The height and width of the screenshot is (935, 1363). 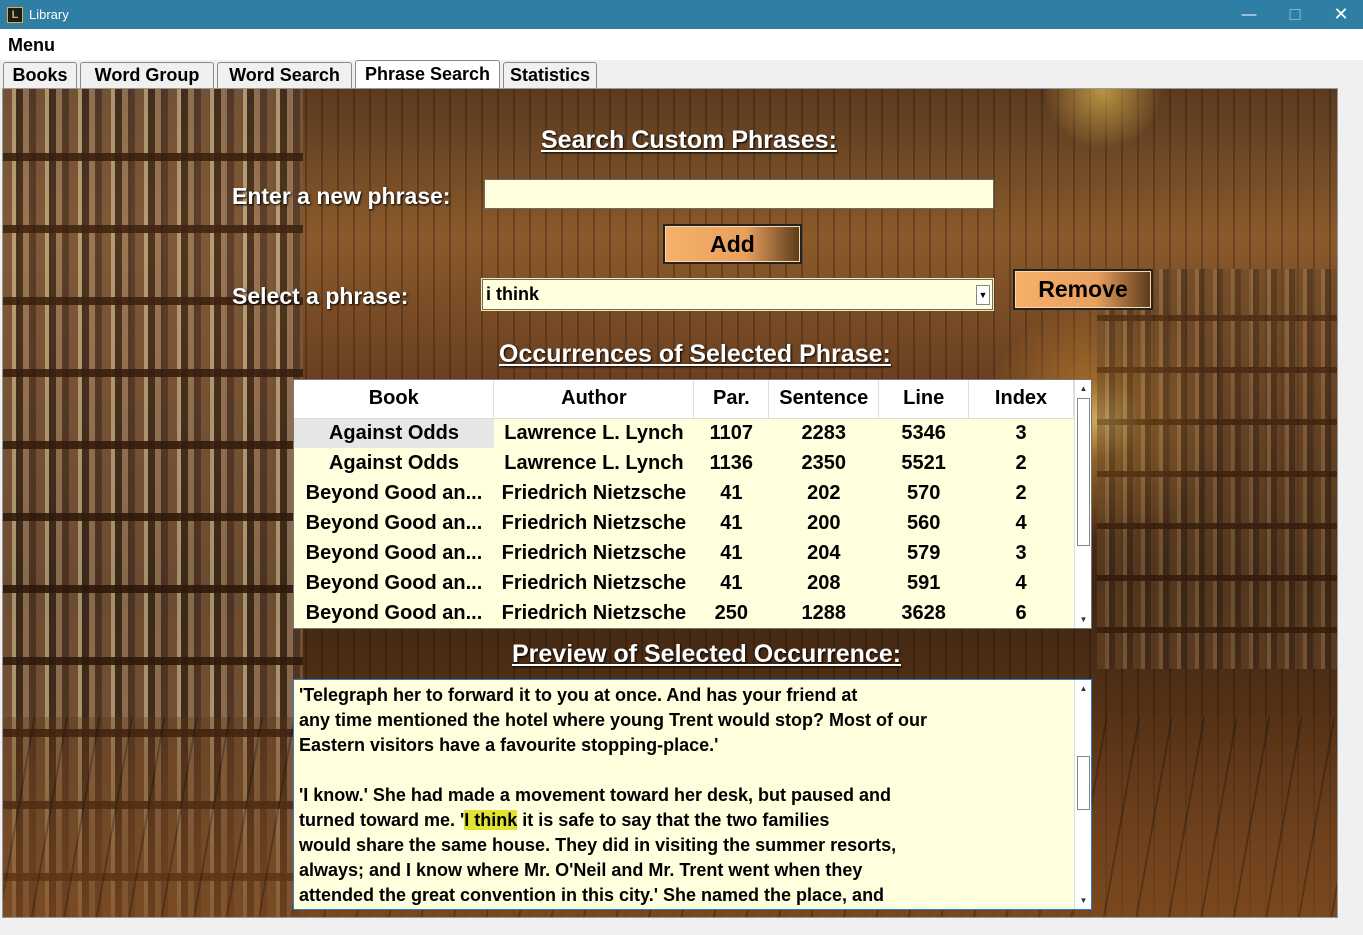 What do you see at coordinates (1021, 612) in the screenshot?
I see `cell-index: 6` at bounding box center [1021, 612].